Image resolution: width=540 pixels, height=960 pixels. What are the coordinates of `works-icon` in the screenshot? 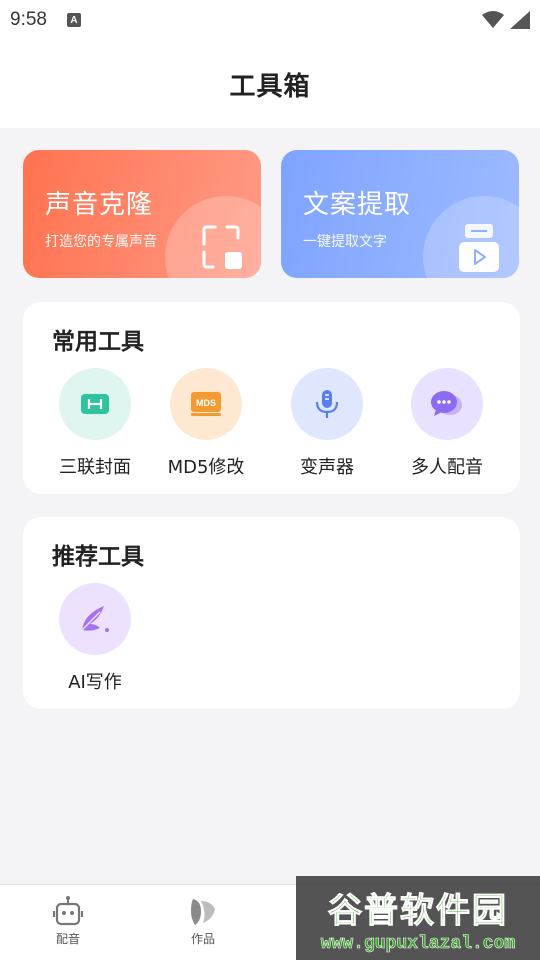 It's located at (203, 912).